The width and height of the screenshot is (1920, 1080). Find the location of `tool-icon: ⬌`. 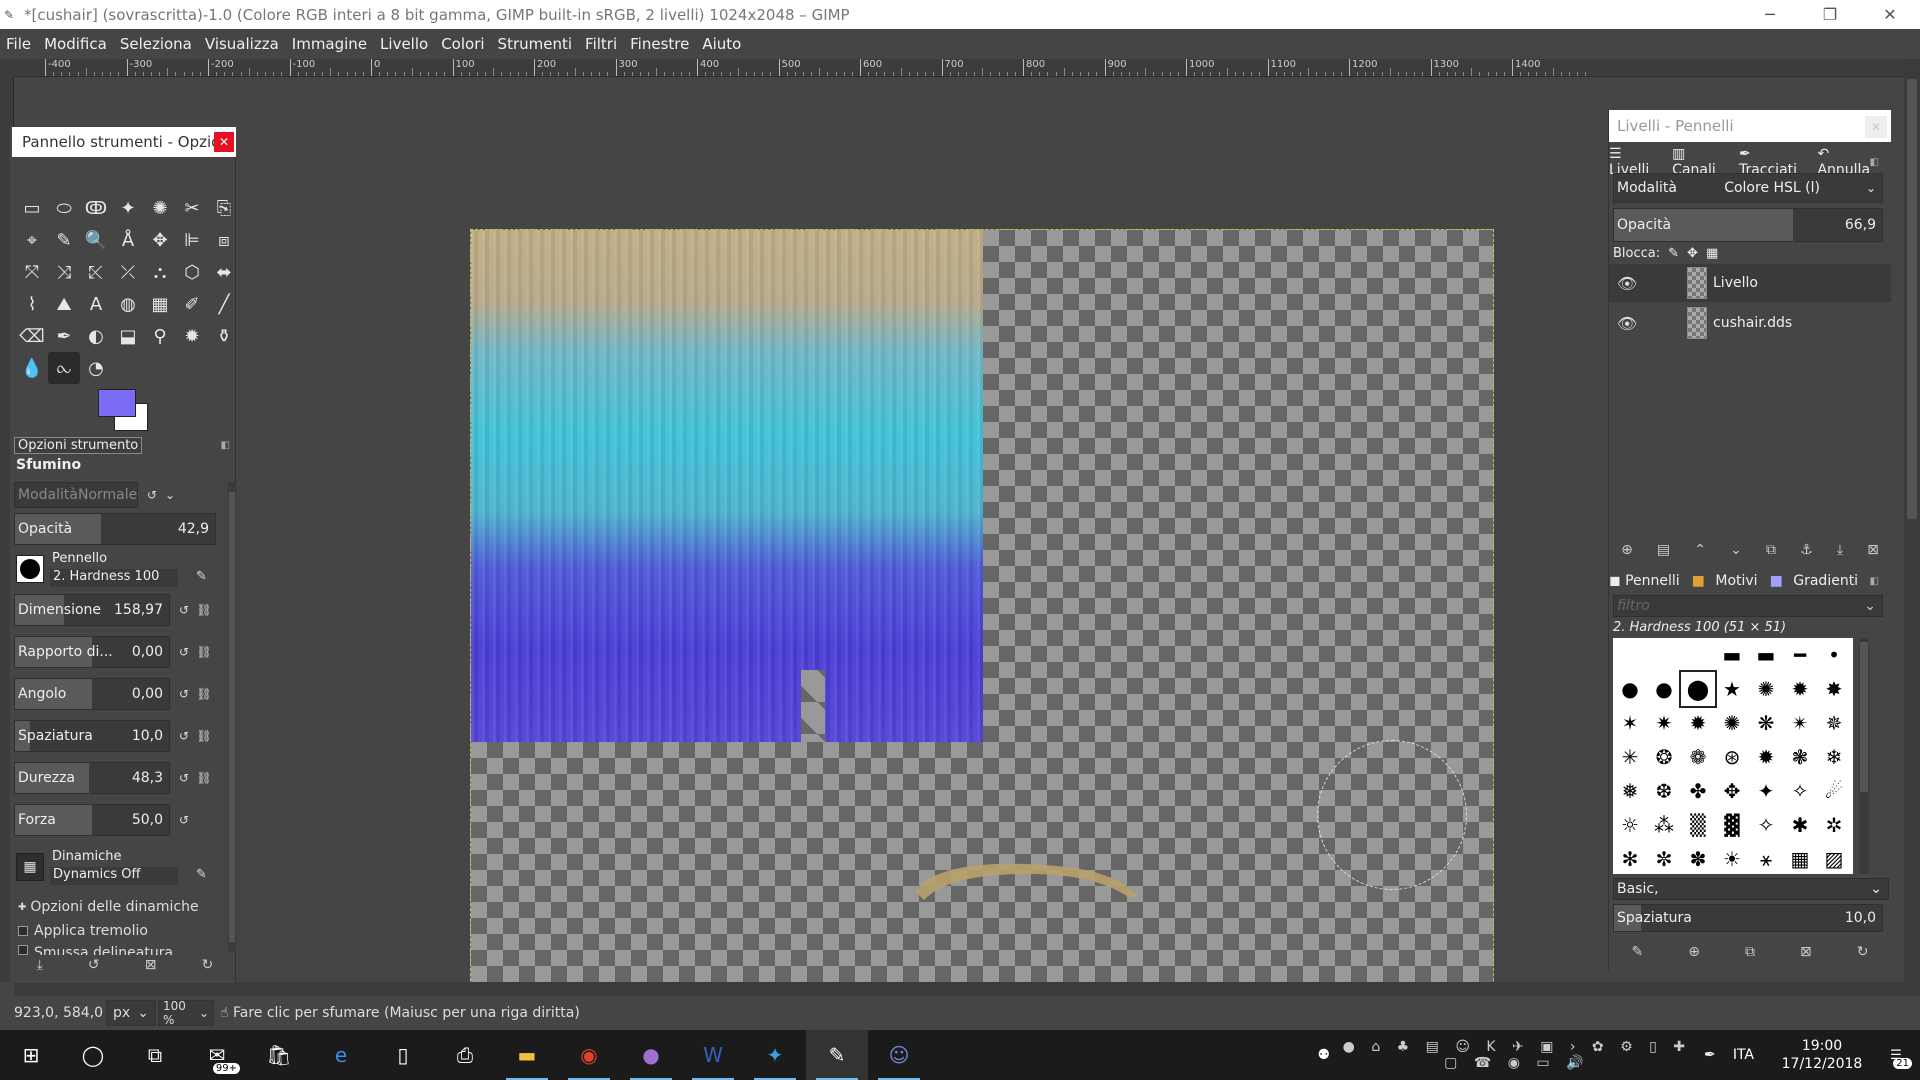

tool-icon: ⬌ is located at coordinates (224, 272).